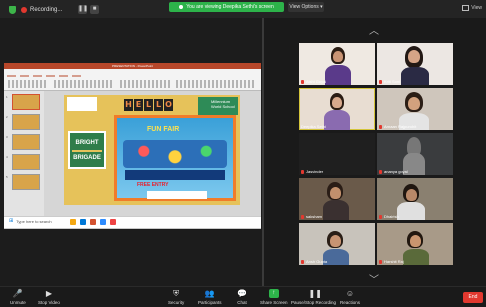 This screenshot has width=486, height=307. What do you see at coordinates (83, 9) in the screenshot?
I see `pause-icon: ❚❚` at bounding box center [83, 9].